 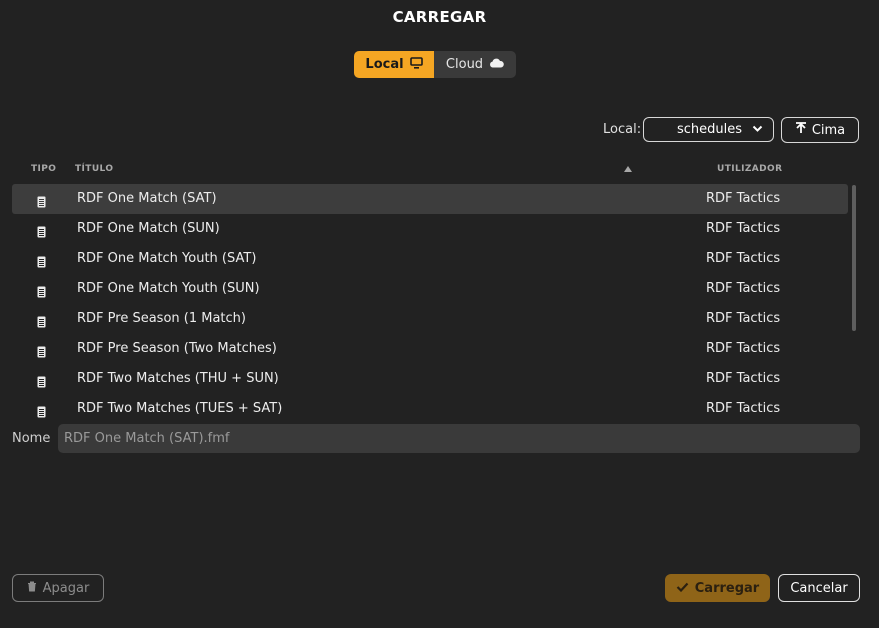 What do you see at coordinates (496, 64) in the screenshot?
I see `cloud-icon` at bounding box center [496, 64].